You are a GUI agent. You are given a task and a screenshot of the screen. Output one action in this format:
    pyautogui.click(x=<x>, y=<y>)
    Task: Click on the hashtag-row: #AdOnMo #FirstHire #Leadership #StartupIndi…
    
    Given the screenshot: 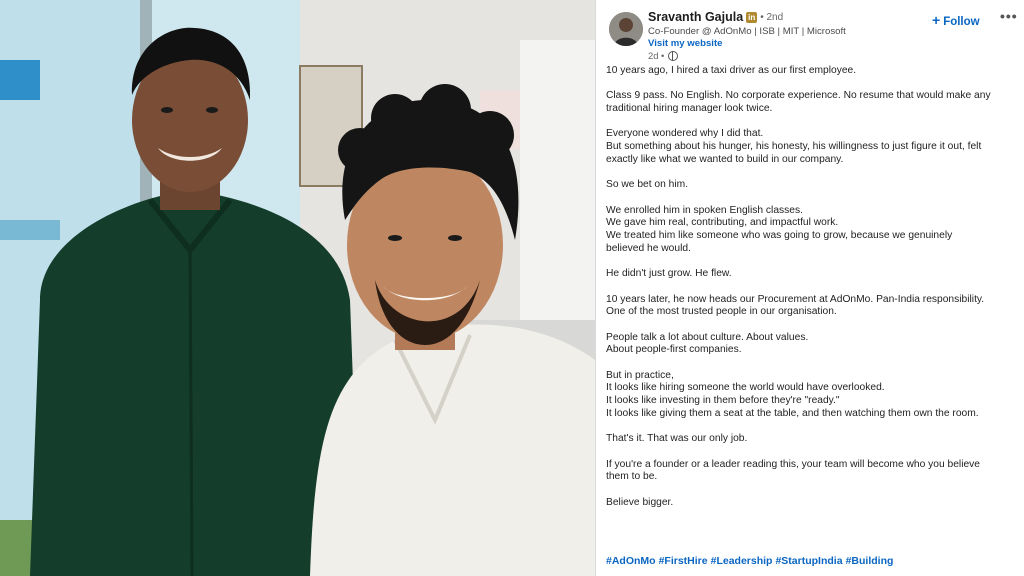 What is the action you would take?
    pyautogui.click(x=751, y=561)
    